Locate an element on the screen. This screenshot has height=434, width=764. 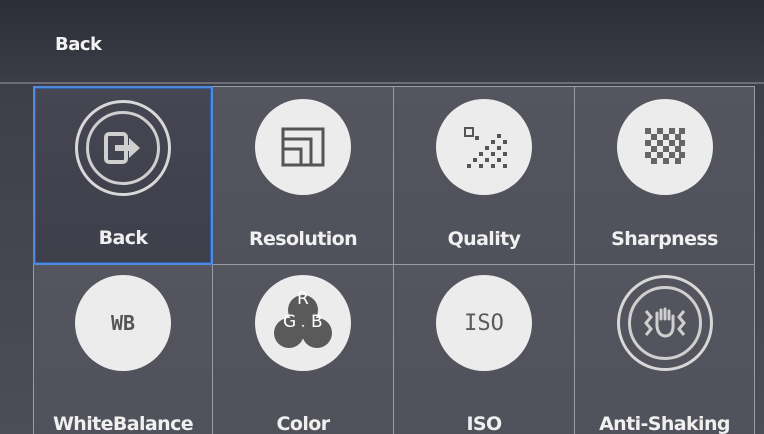
exit-icon is located at coordinates (123, 148).